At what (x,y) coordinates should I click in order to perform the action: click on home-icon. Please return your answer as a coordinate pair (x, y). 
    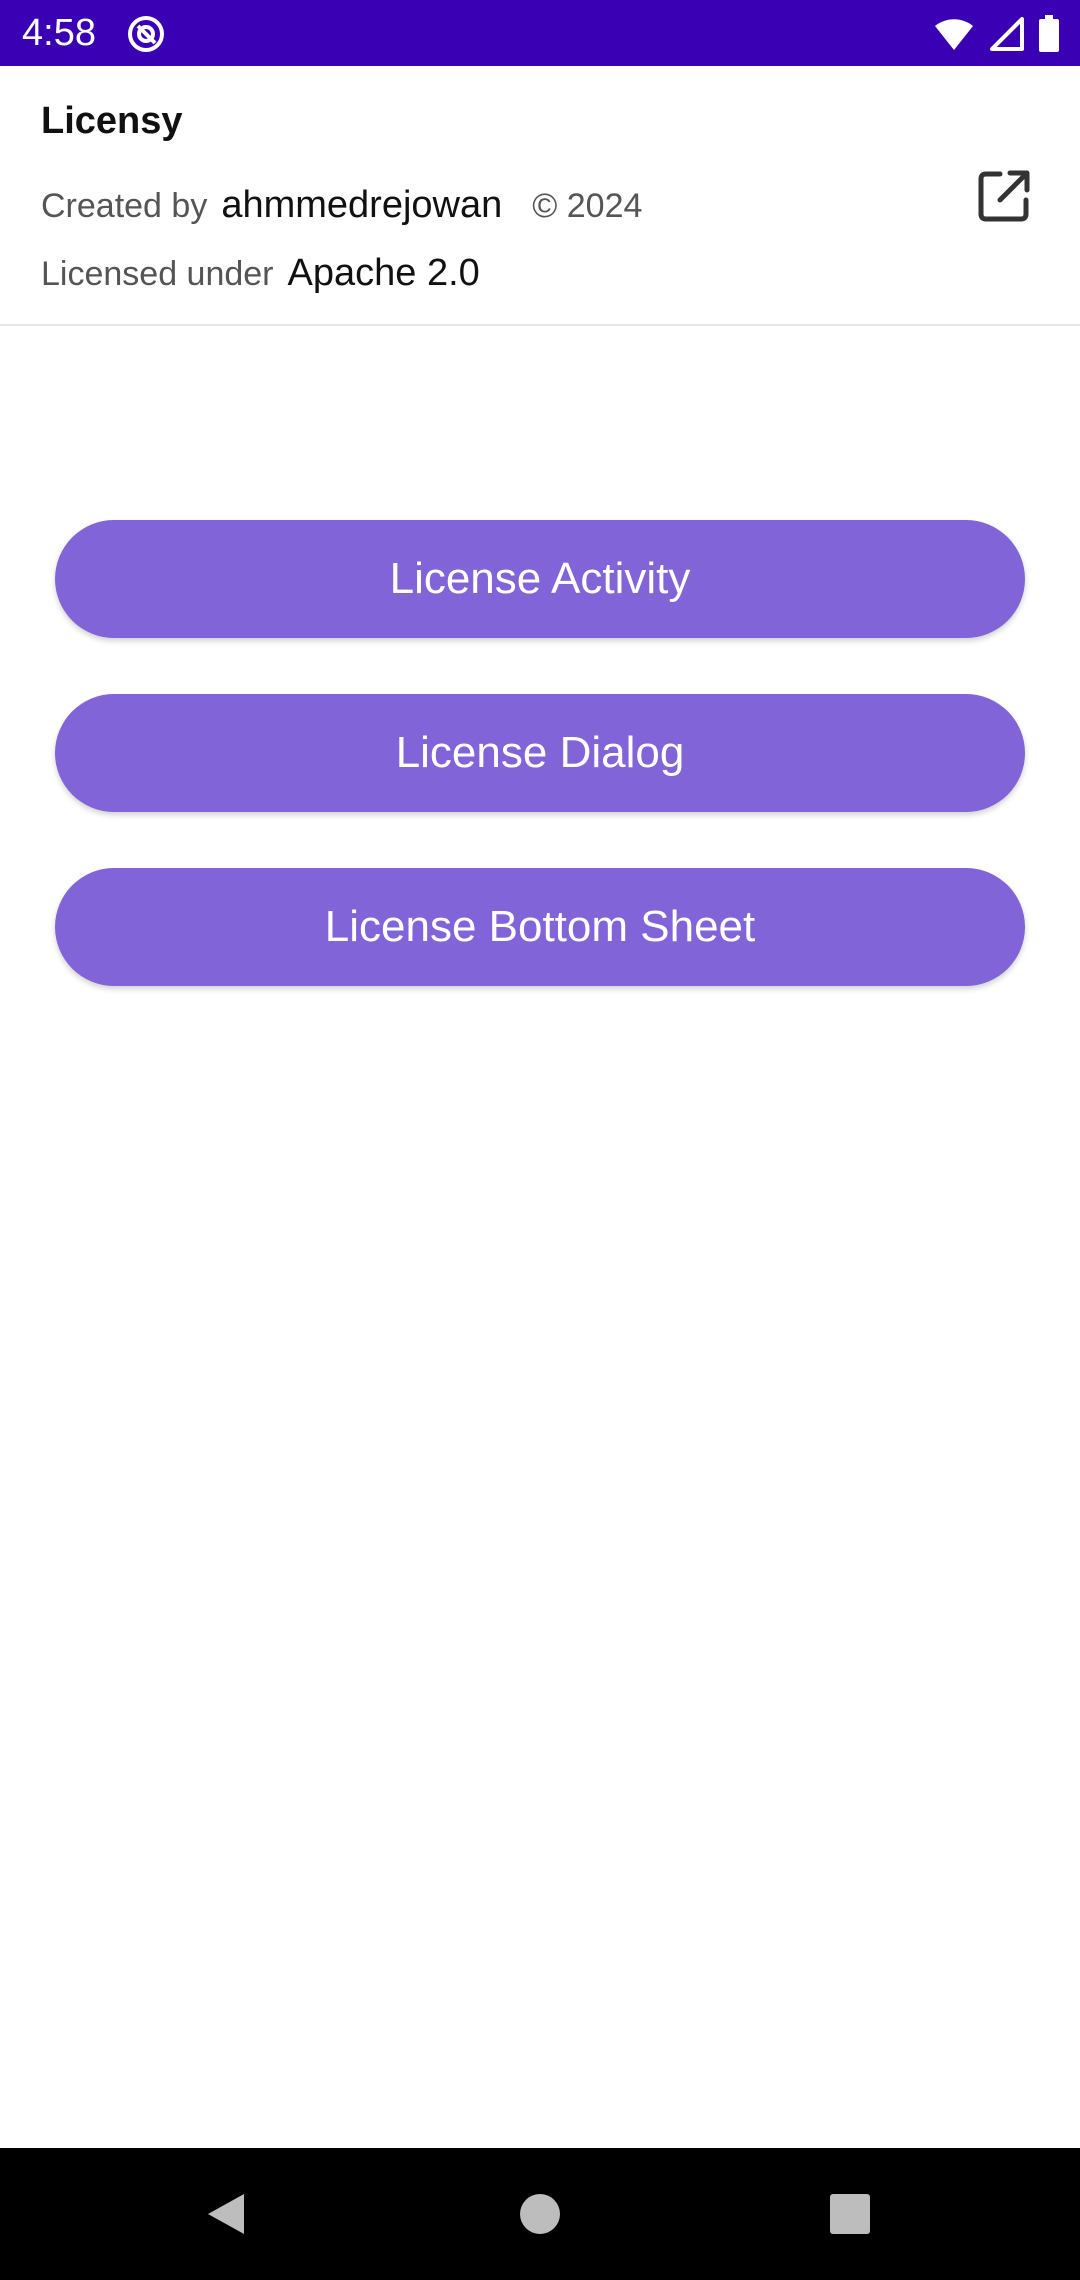
    Looking at the image, I should click on (540, 2214).